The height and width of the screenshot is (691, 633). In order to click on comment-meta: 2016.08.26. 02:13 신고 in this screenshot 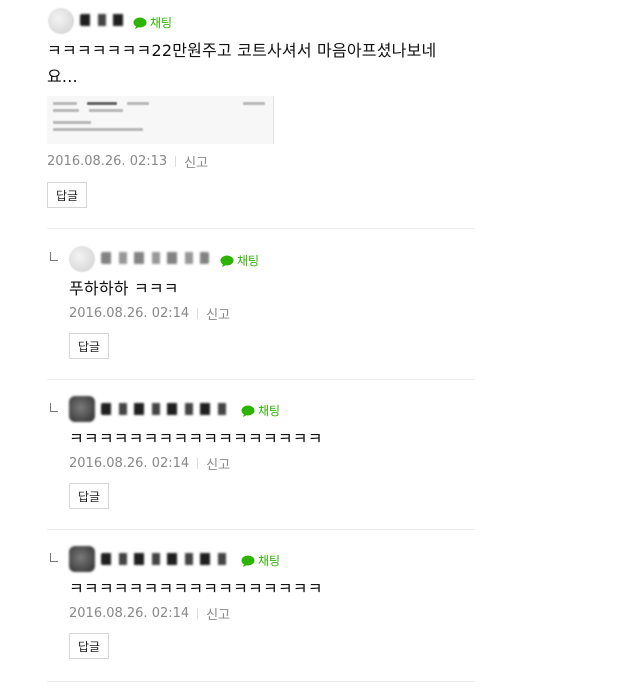, I will do `click(127, 161)`.